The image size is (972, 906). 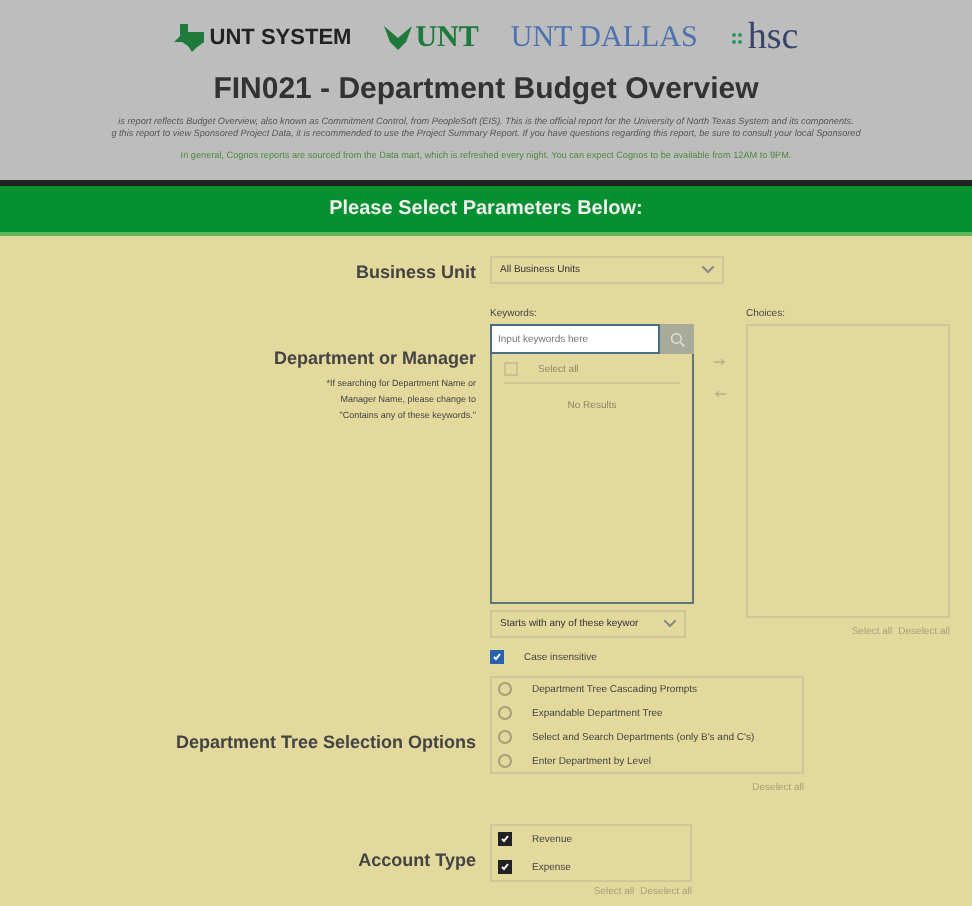 What do you see at coordinates (416, 860) in the screenshot?
I see `field-label: Account Type` at bounding box center [416, 860].